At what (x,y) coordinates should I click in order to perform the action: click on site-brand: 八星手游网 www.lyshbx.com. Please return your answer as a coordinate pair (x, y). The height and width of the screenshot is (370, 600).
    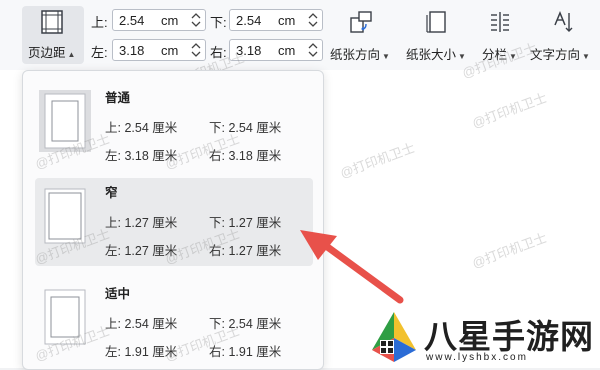
    Looking at the image, I should click on (480, 337).